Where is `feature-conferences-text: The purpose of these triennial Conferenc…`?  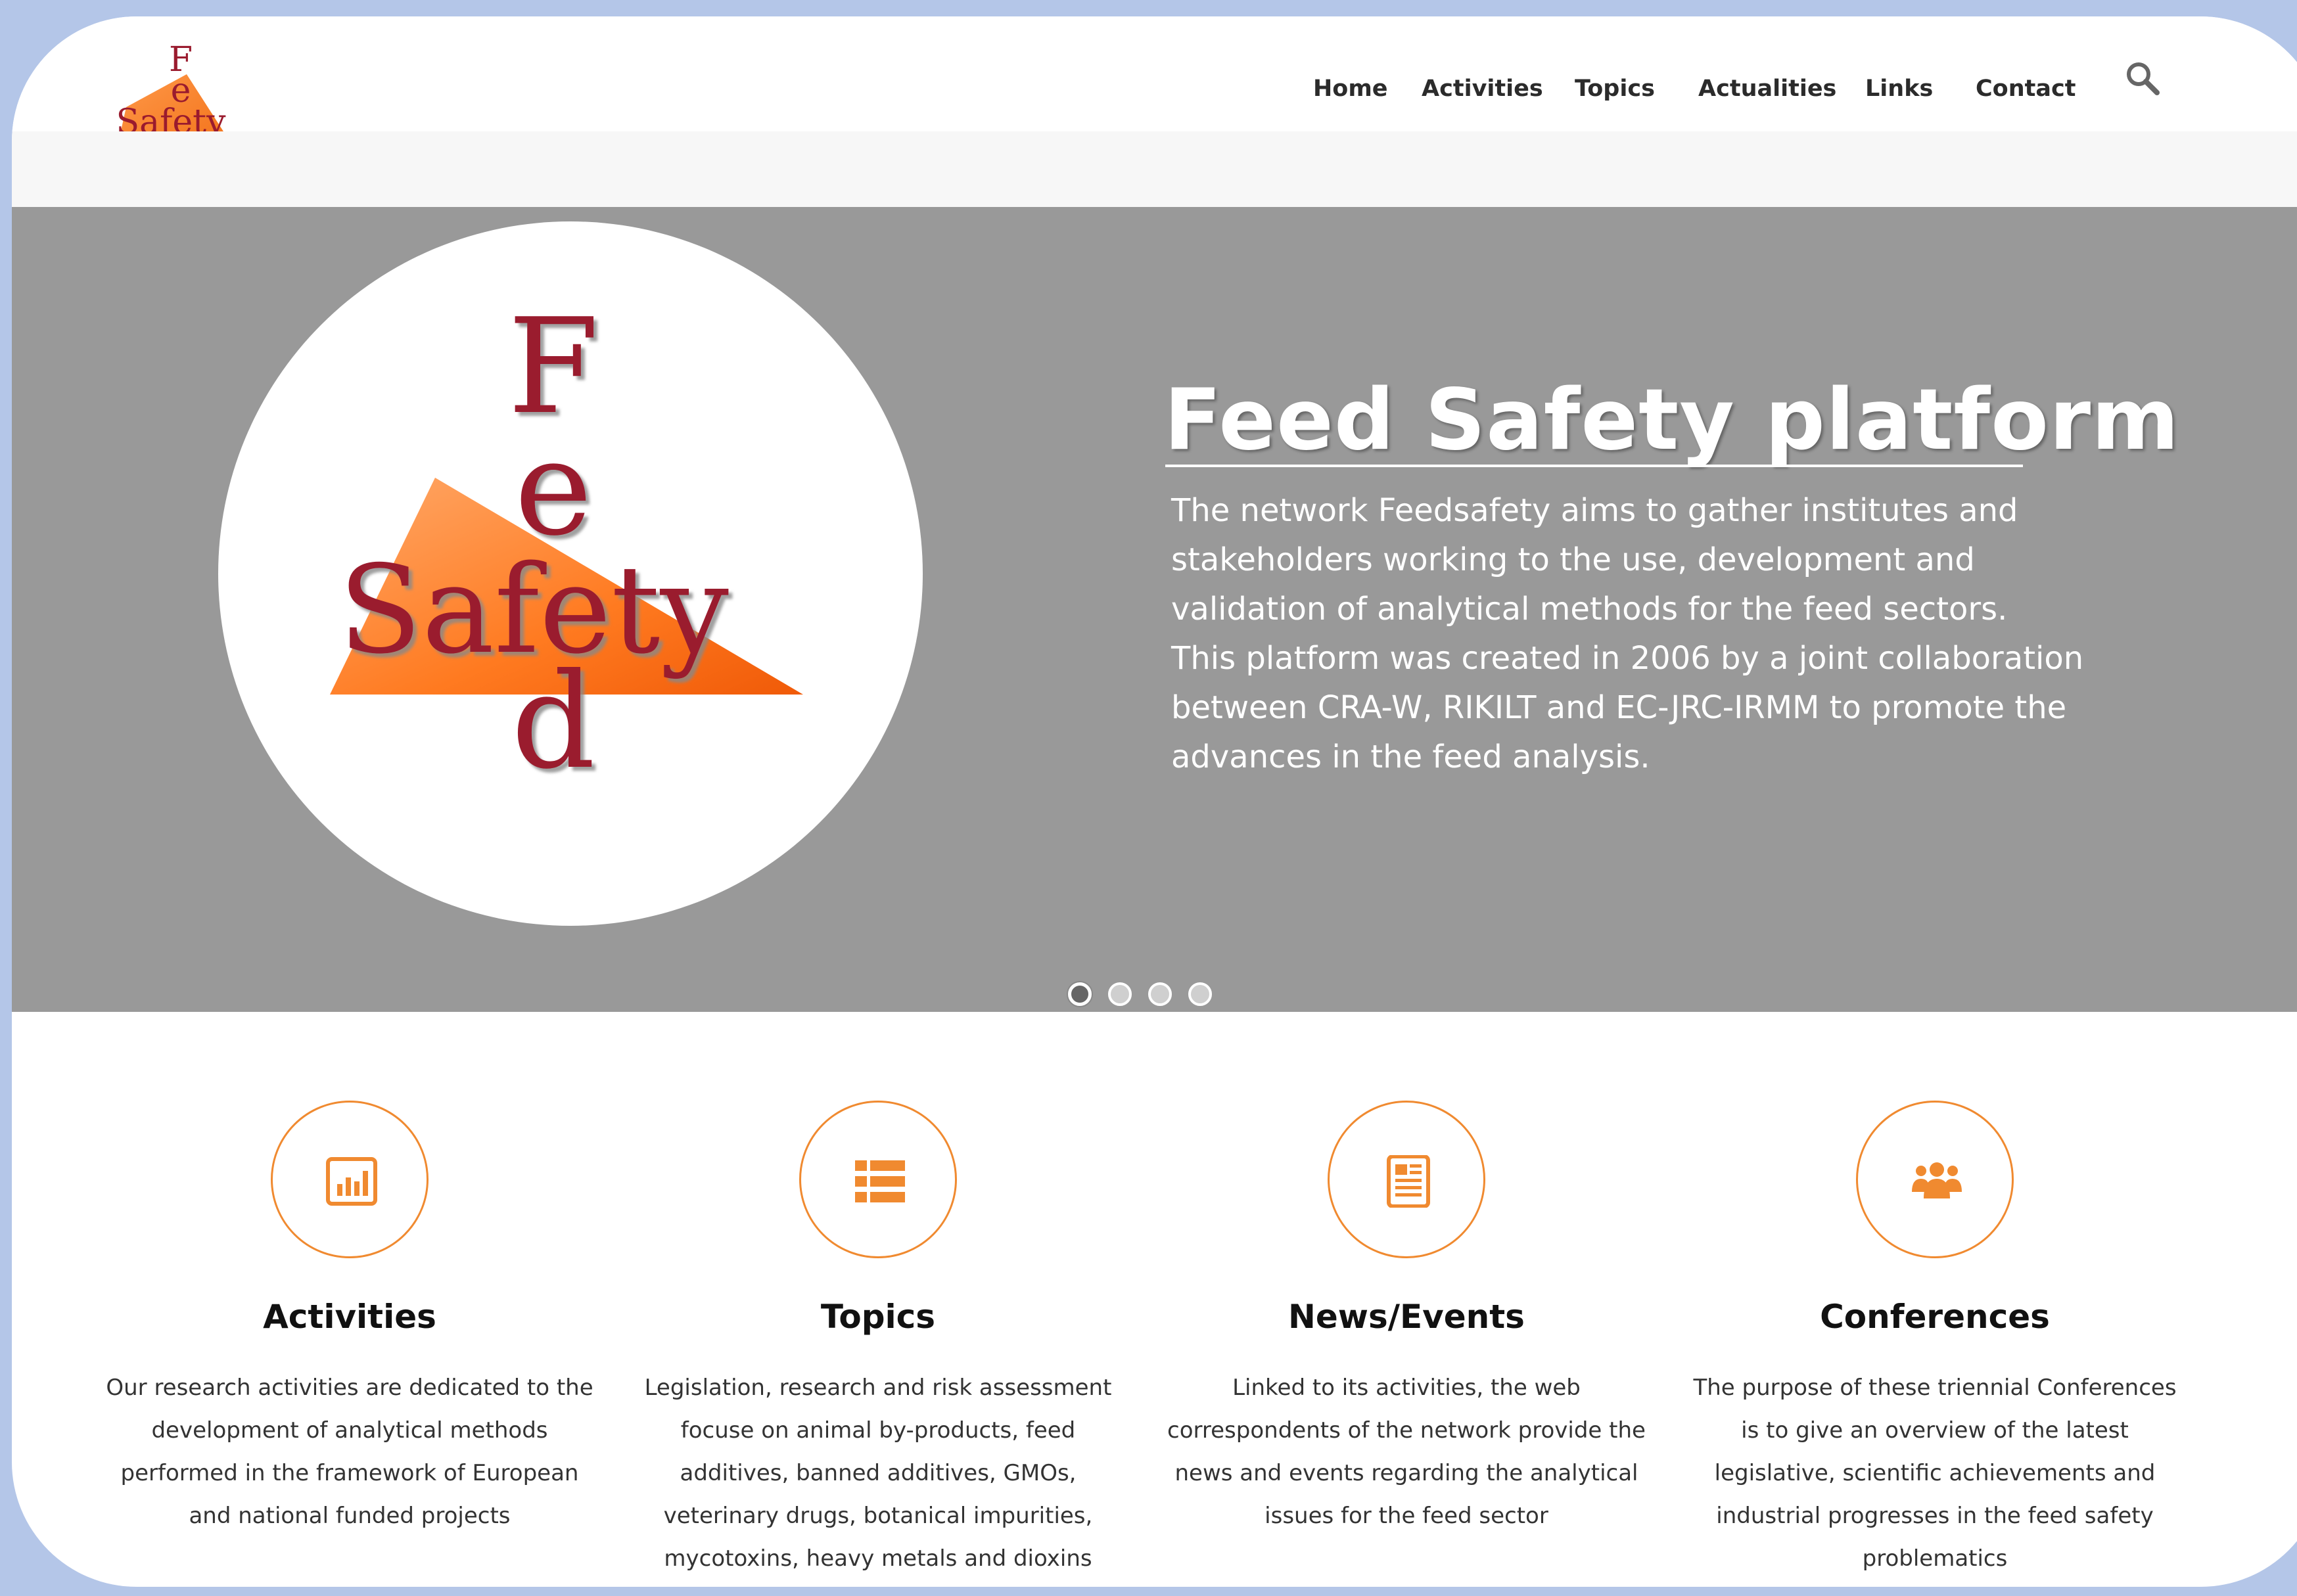 feature-conferences-text: The purpose of these triennial Conferenc… is located at coordinates (1935, 1473).